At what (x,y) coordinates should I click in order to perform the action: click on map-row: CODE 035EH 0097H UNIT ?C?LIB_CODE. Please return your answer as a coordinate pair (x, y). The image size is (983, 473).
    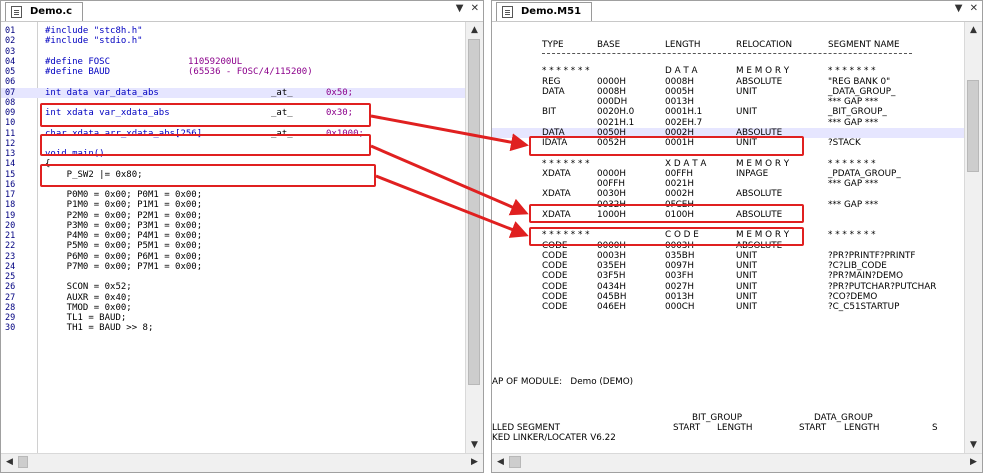
    Looking at the image, I should click on (728, 266).